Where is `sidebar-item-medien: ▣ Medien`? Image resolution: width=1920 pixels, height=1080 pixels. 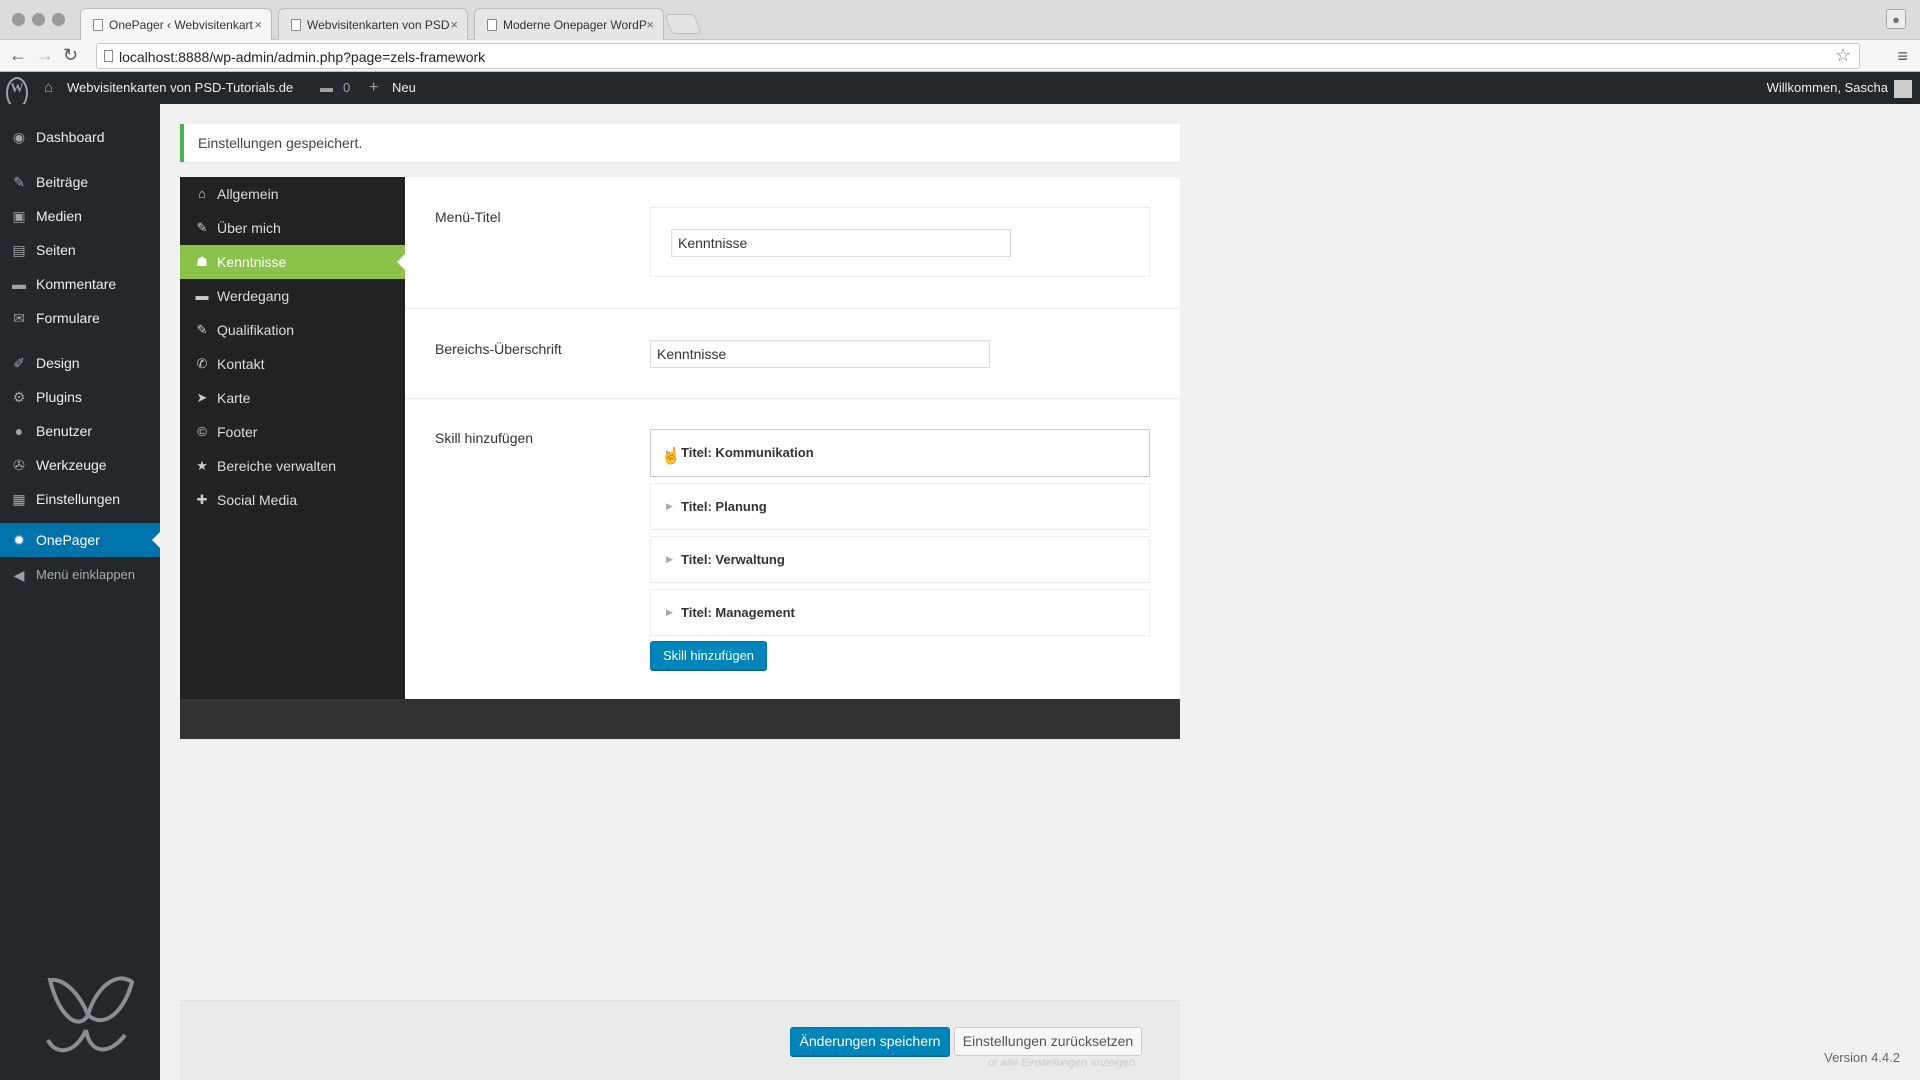
sidebar-item-medien: ▣ Medien is located at coordinates (80, 216).